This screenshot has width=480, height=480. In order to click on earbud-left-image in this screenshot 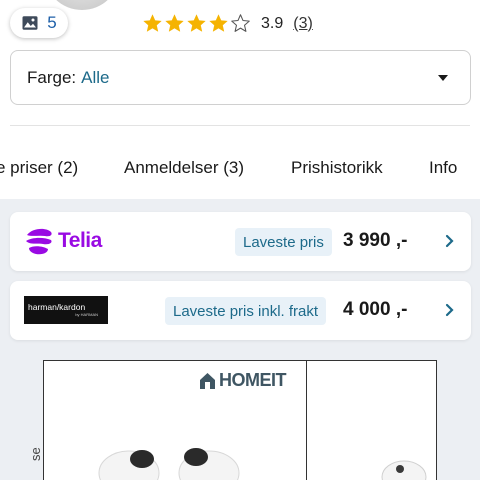, I will do `click(129, 465)`.